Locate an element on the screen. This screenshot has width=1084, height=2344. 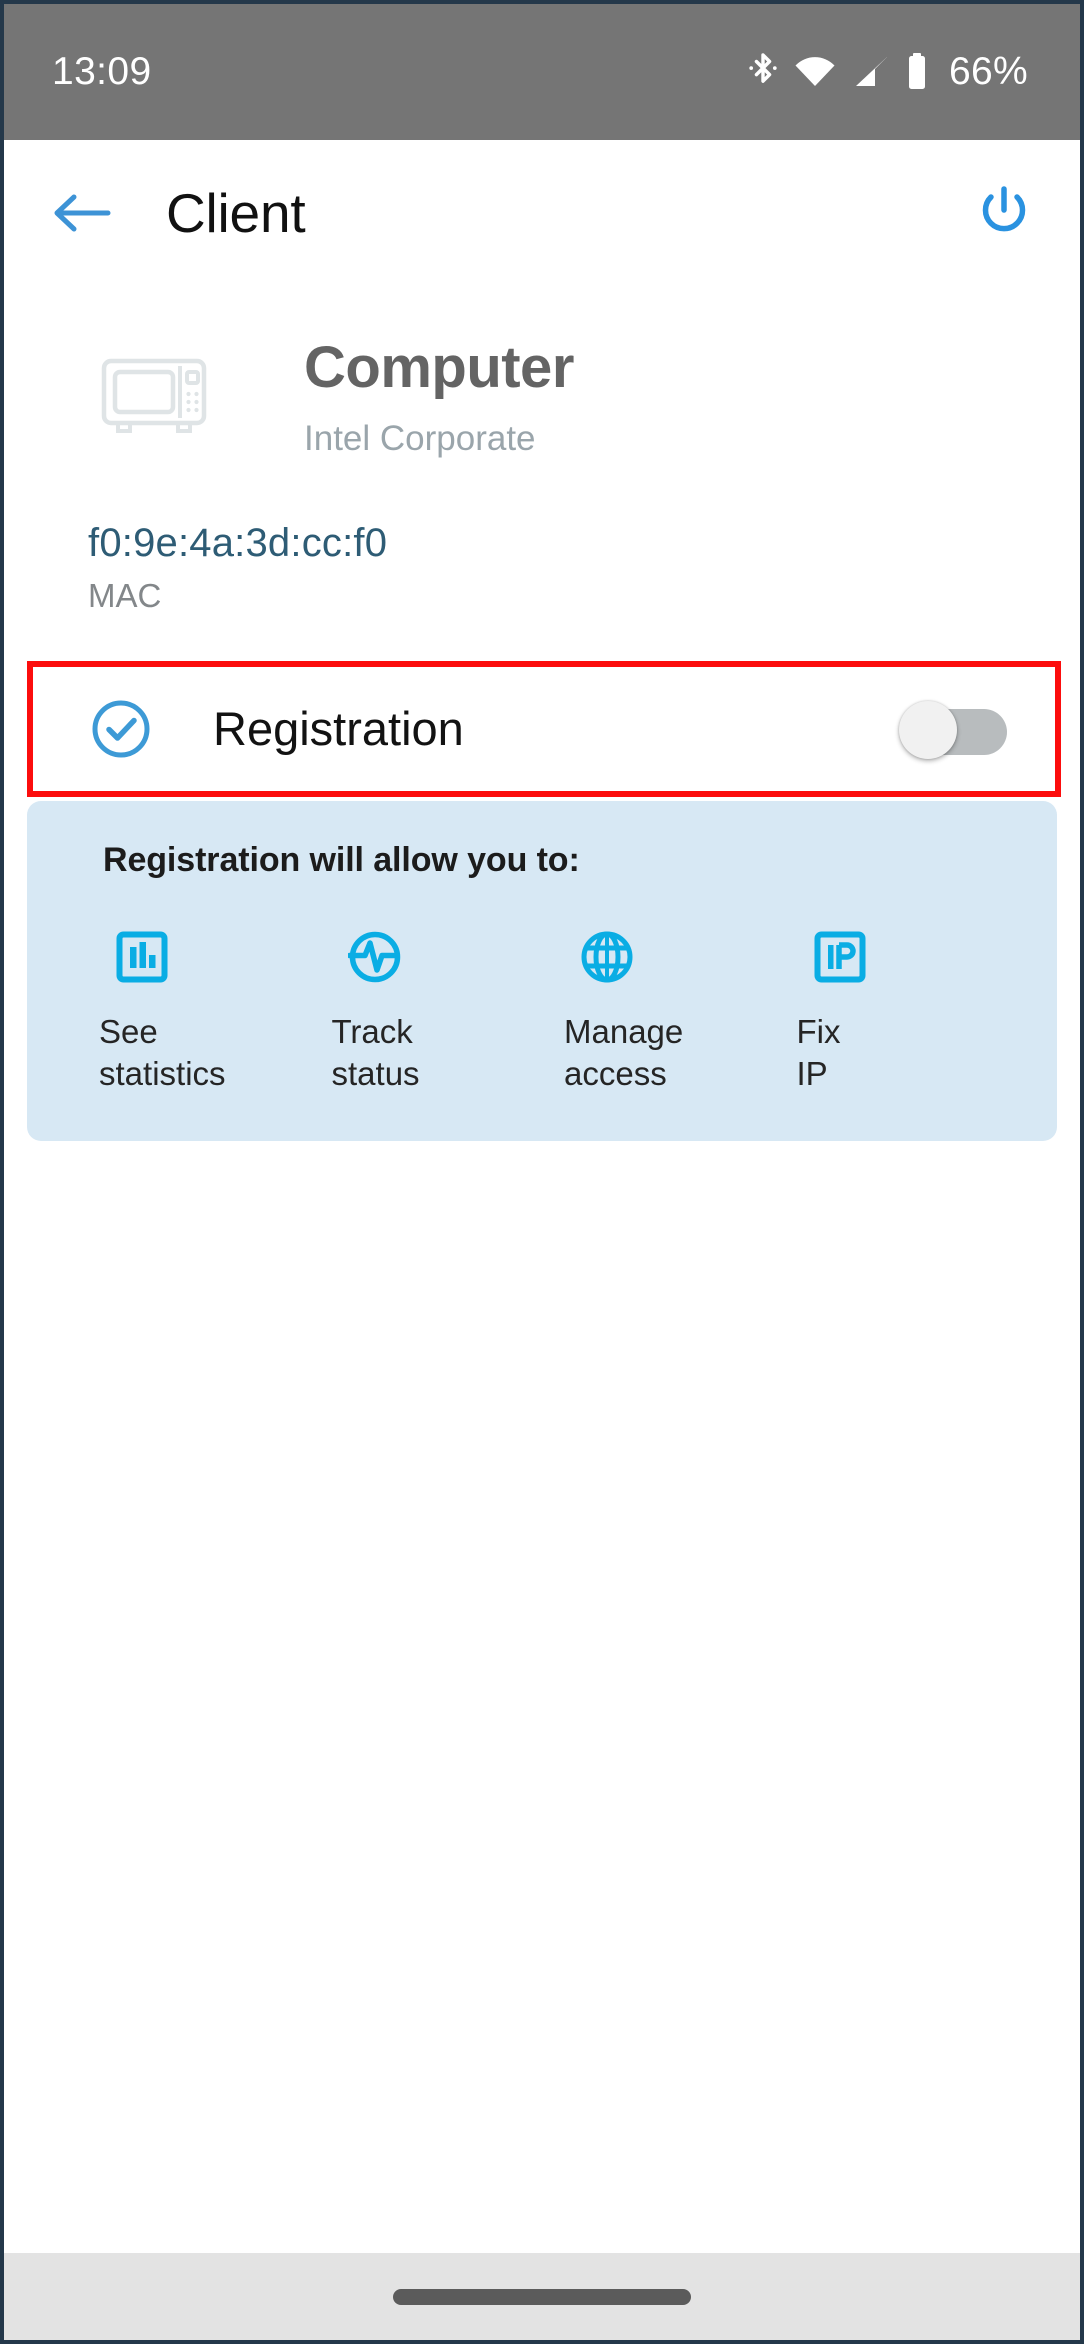
mac-block: f0:9e:4a:3d:cc:f0 MAC is located at coordinates (542, 537).